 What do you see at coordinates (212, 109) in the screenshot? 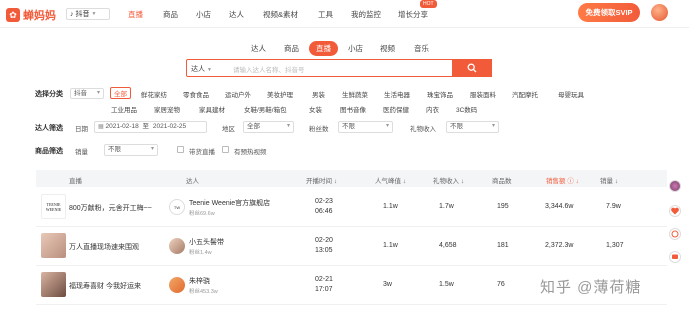
I see `category-item: 家具建材` at bounding box center [212, 109].